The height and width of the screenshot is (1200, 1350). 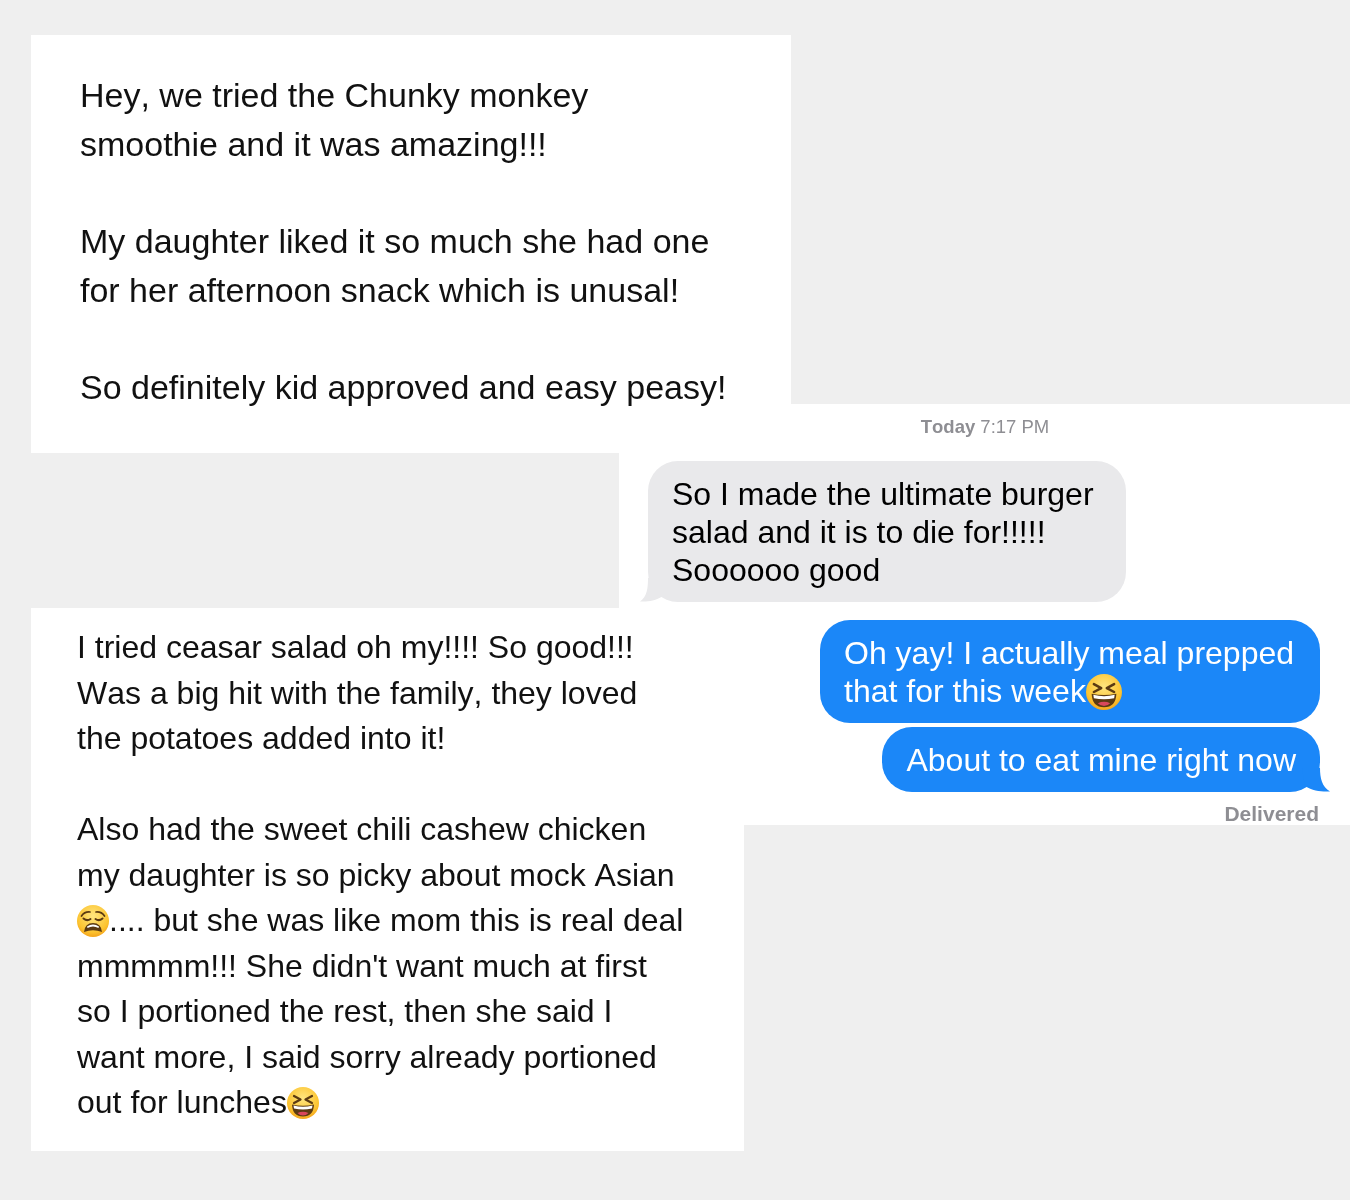 I want to click on message-text: Also had the sweet chili cashew chicken my daughter is so picky about mock Asian, so click(x=376, y=852).